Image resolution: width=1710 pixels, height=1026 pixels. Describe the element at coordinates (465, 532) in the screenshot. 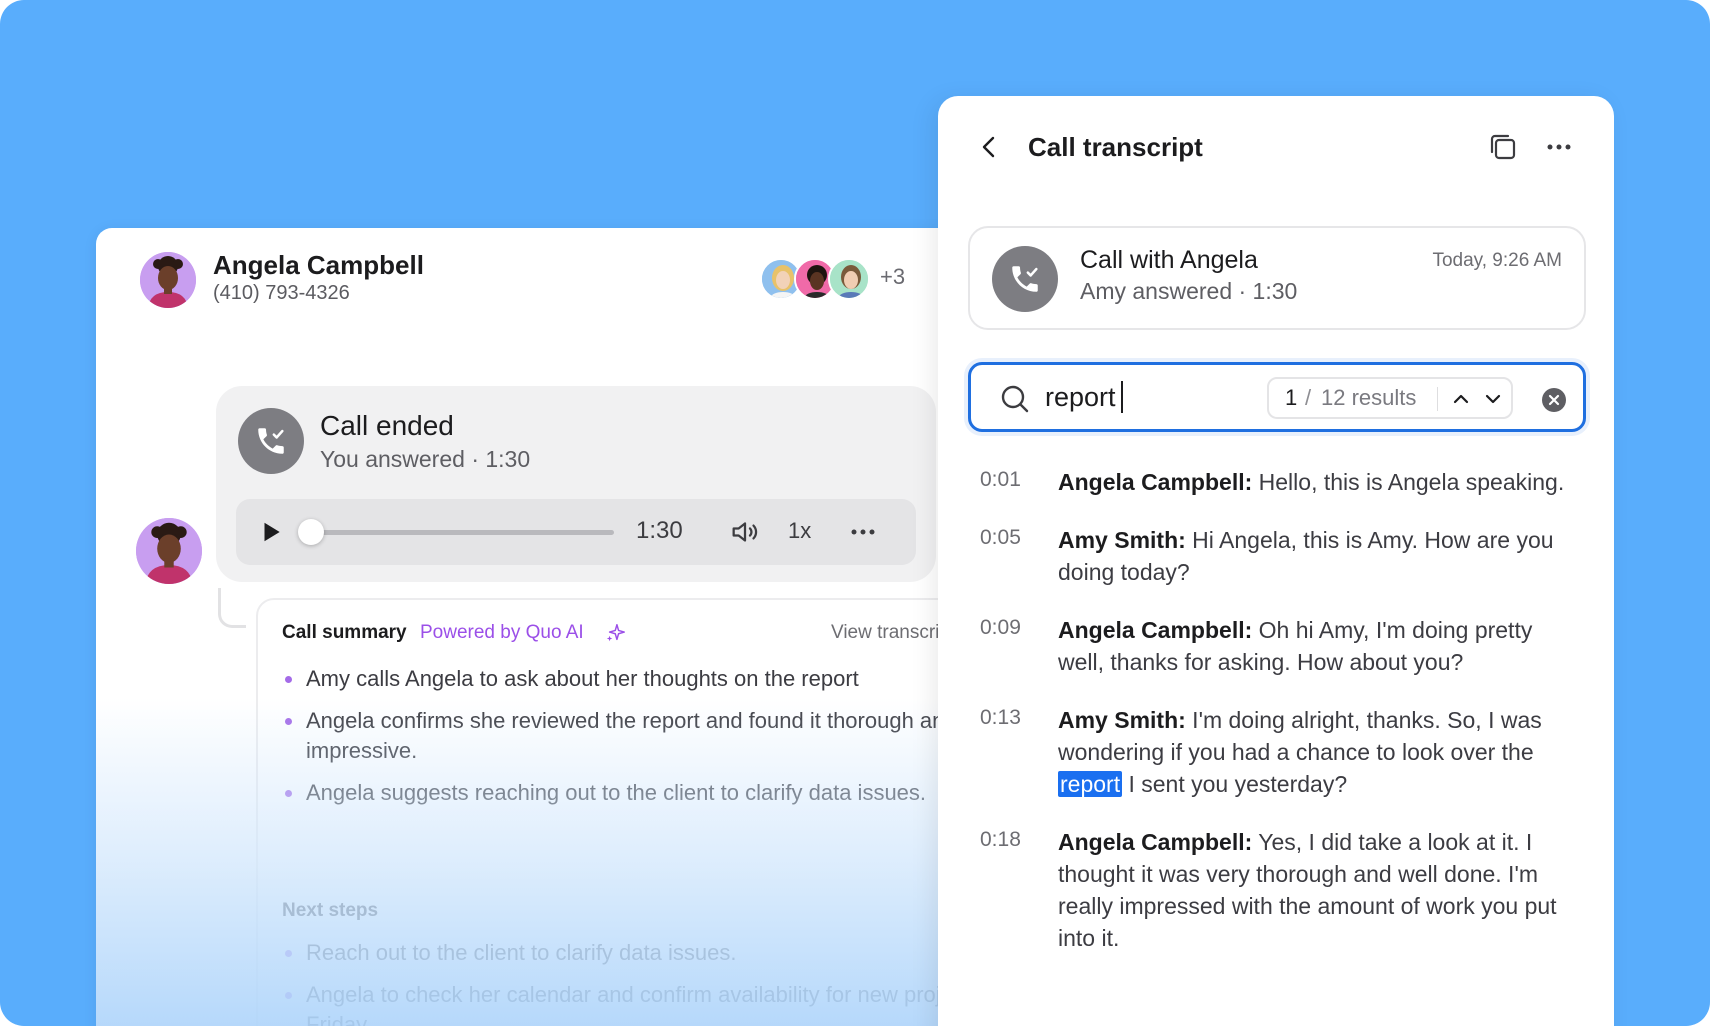

I see `audio-progress-track` at that location.